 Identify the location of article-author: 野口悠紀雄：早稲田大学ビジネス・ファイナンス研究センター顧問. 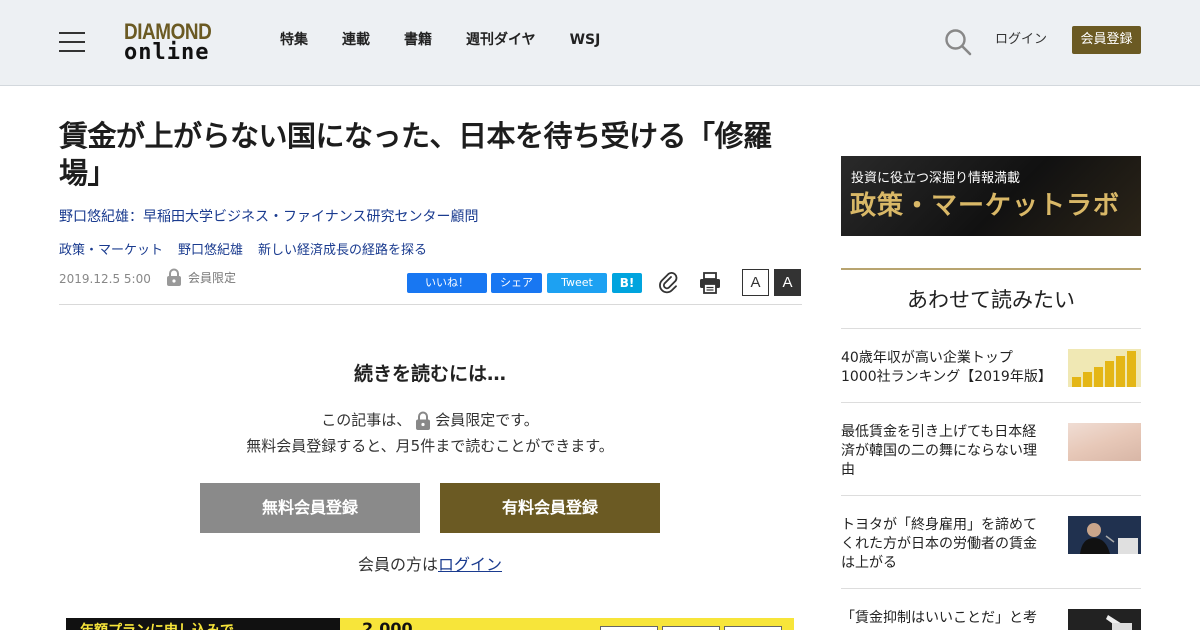
(268, 217).